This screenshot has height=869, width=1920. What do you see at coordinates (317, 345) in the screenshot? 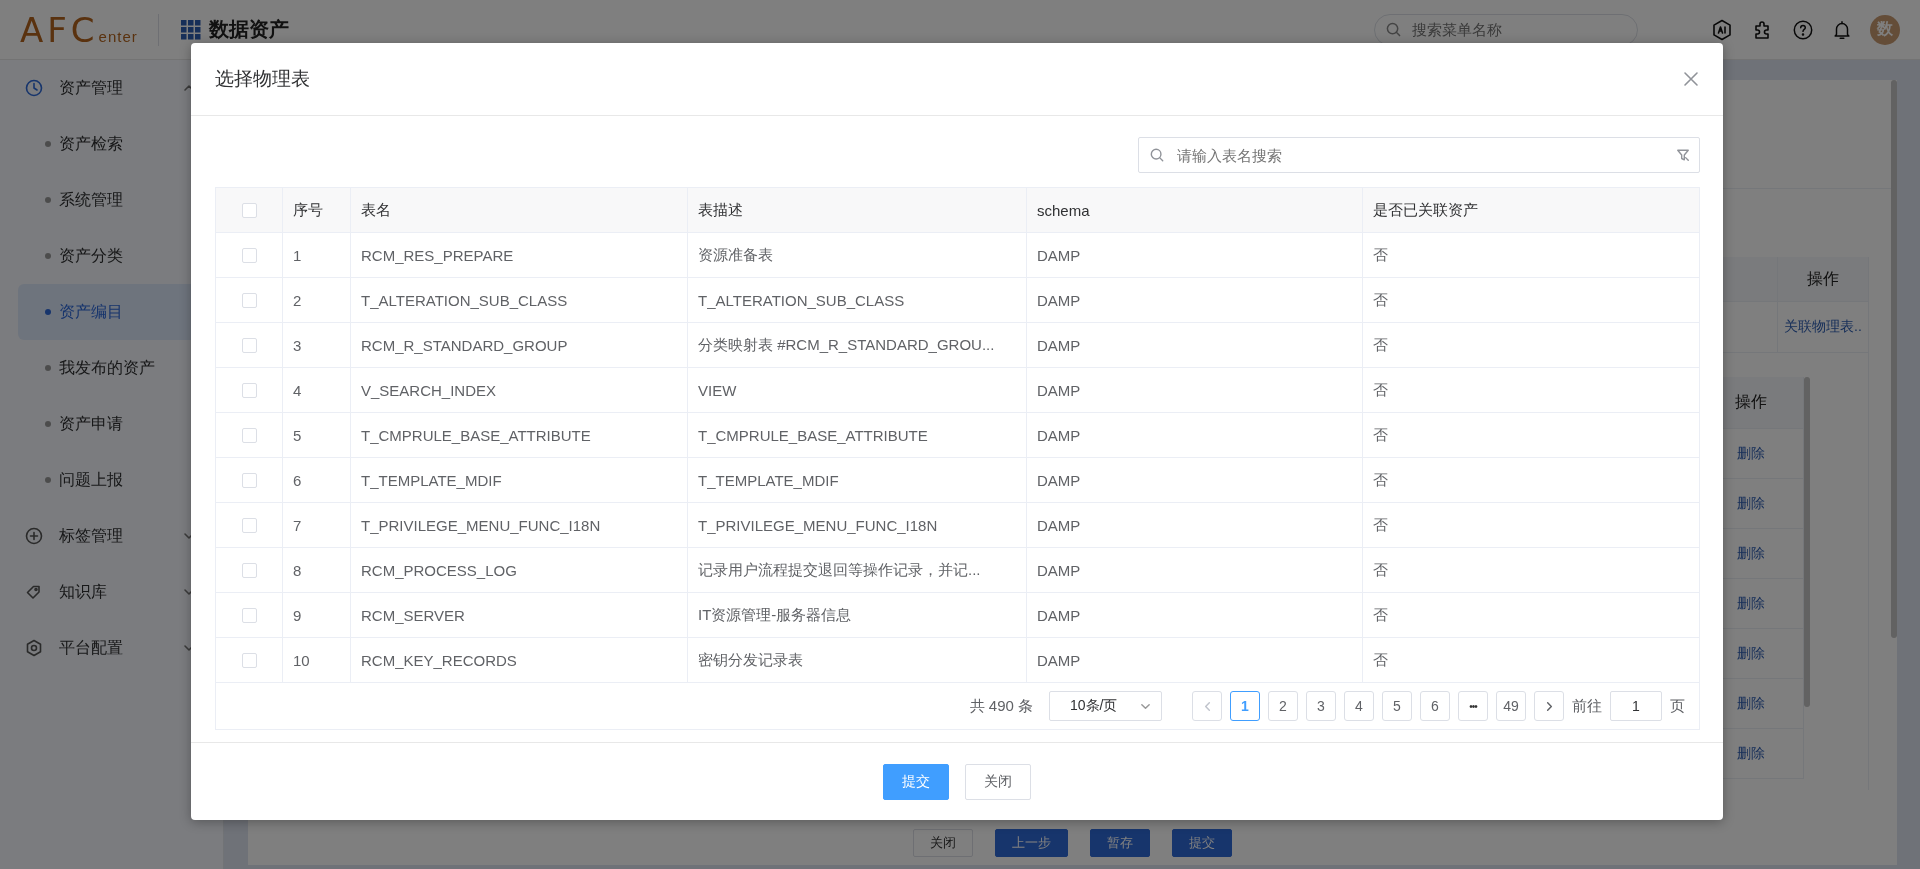
I see `table-cell: 3` at bounding box center [317, 345].